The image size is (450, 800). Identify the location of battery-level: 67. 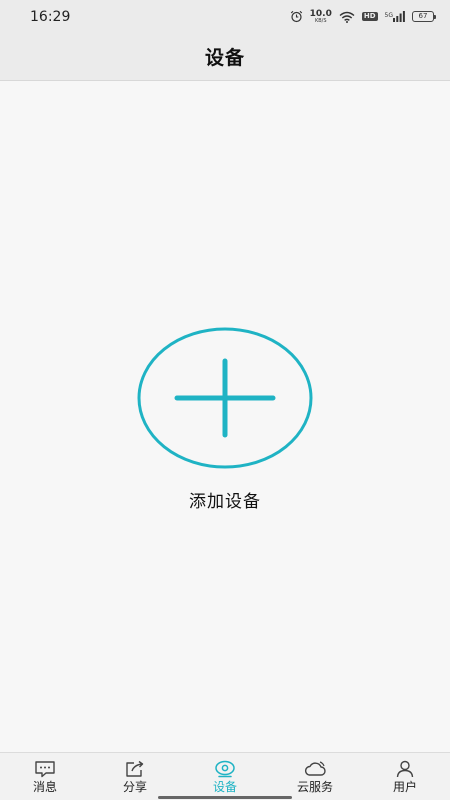
(423, 16).